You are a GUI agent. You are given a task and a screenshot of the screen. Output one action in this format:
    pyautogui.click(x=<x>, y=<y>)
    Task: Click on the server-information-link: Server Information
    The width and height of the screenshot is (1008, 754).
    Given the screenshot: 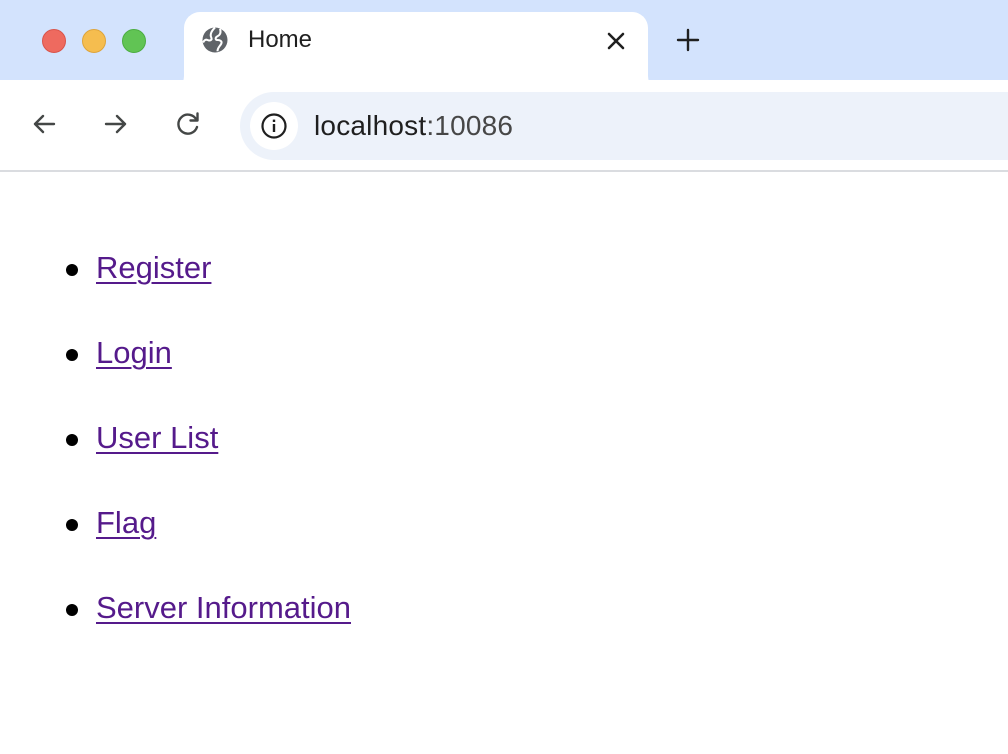 What is the action you would take?
    pyautogui.click(x=223, y=607)
    